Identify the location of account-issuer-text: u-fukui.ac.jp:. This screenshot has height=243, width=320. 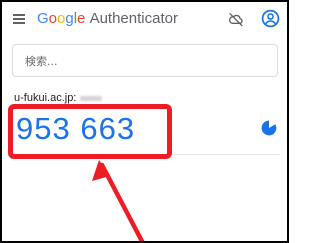
(45, 98).